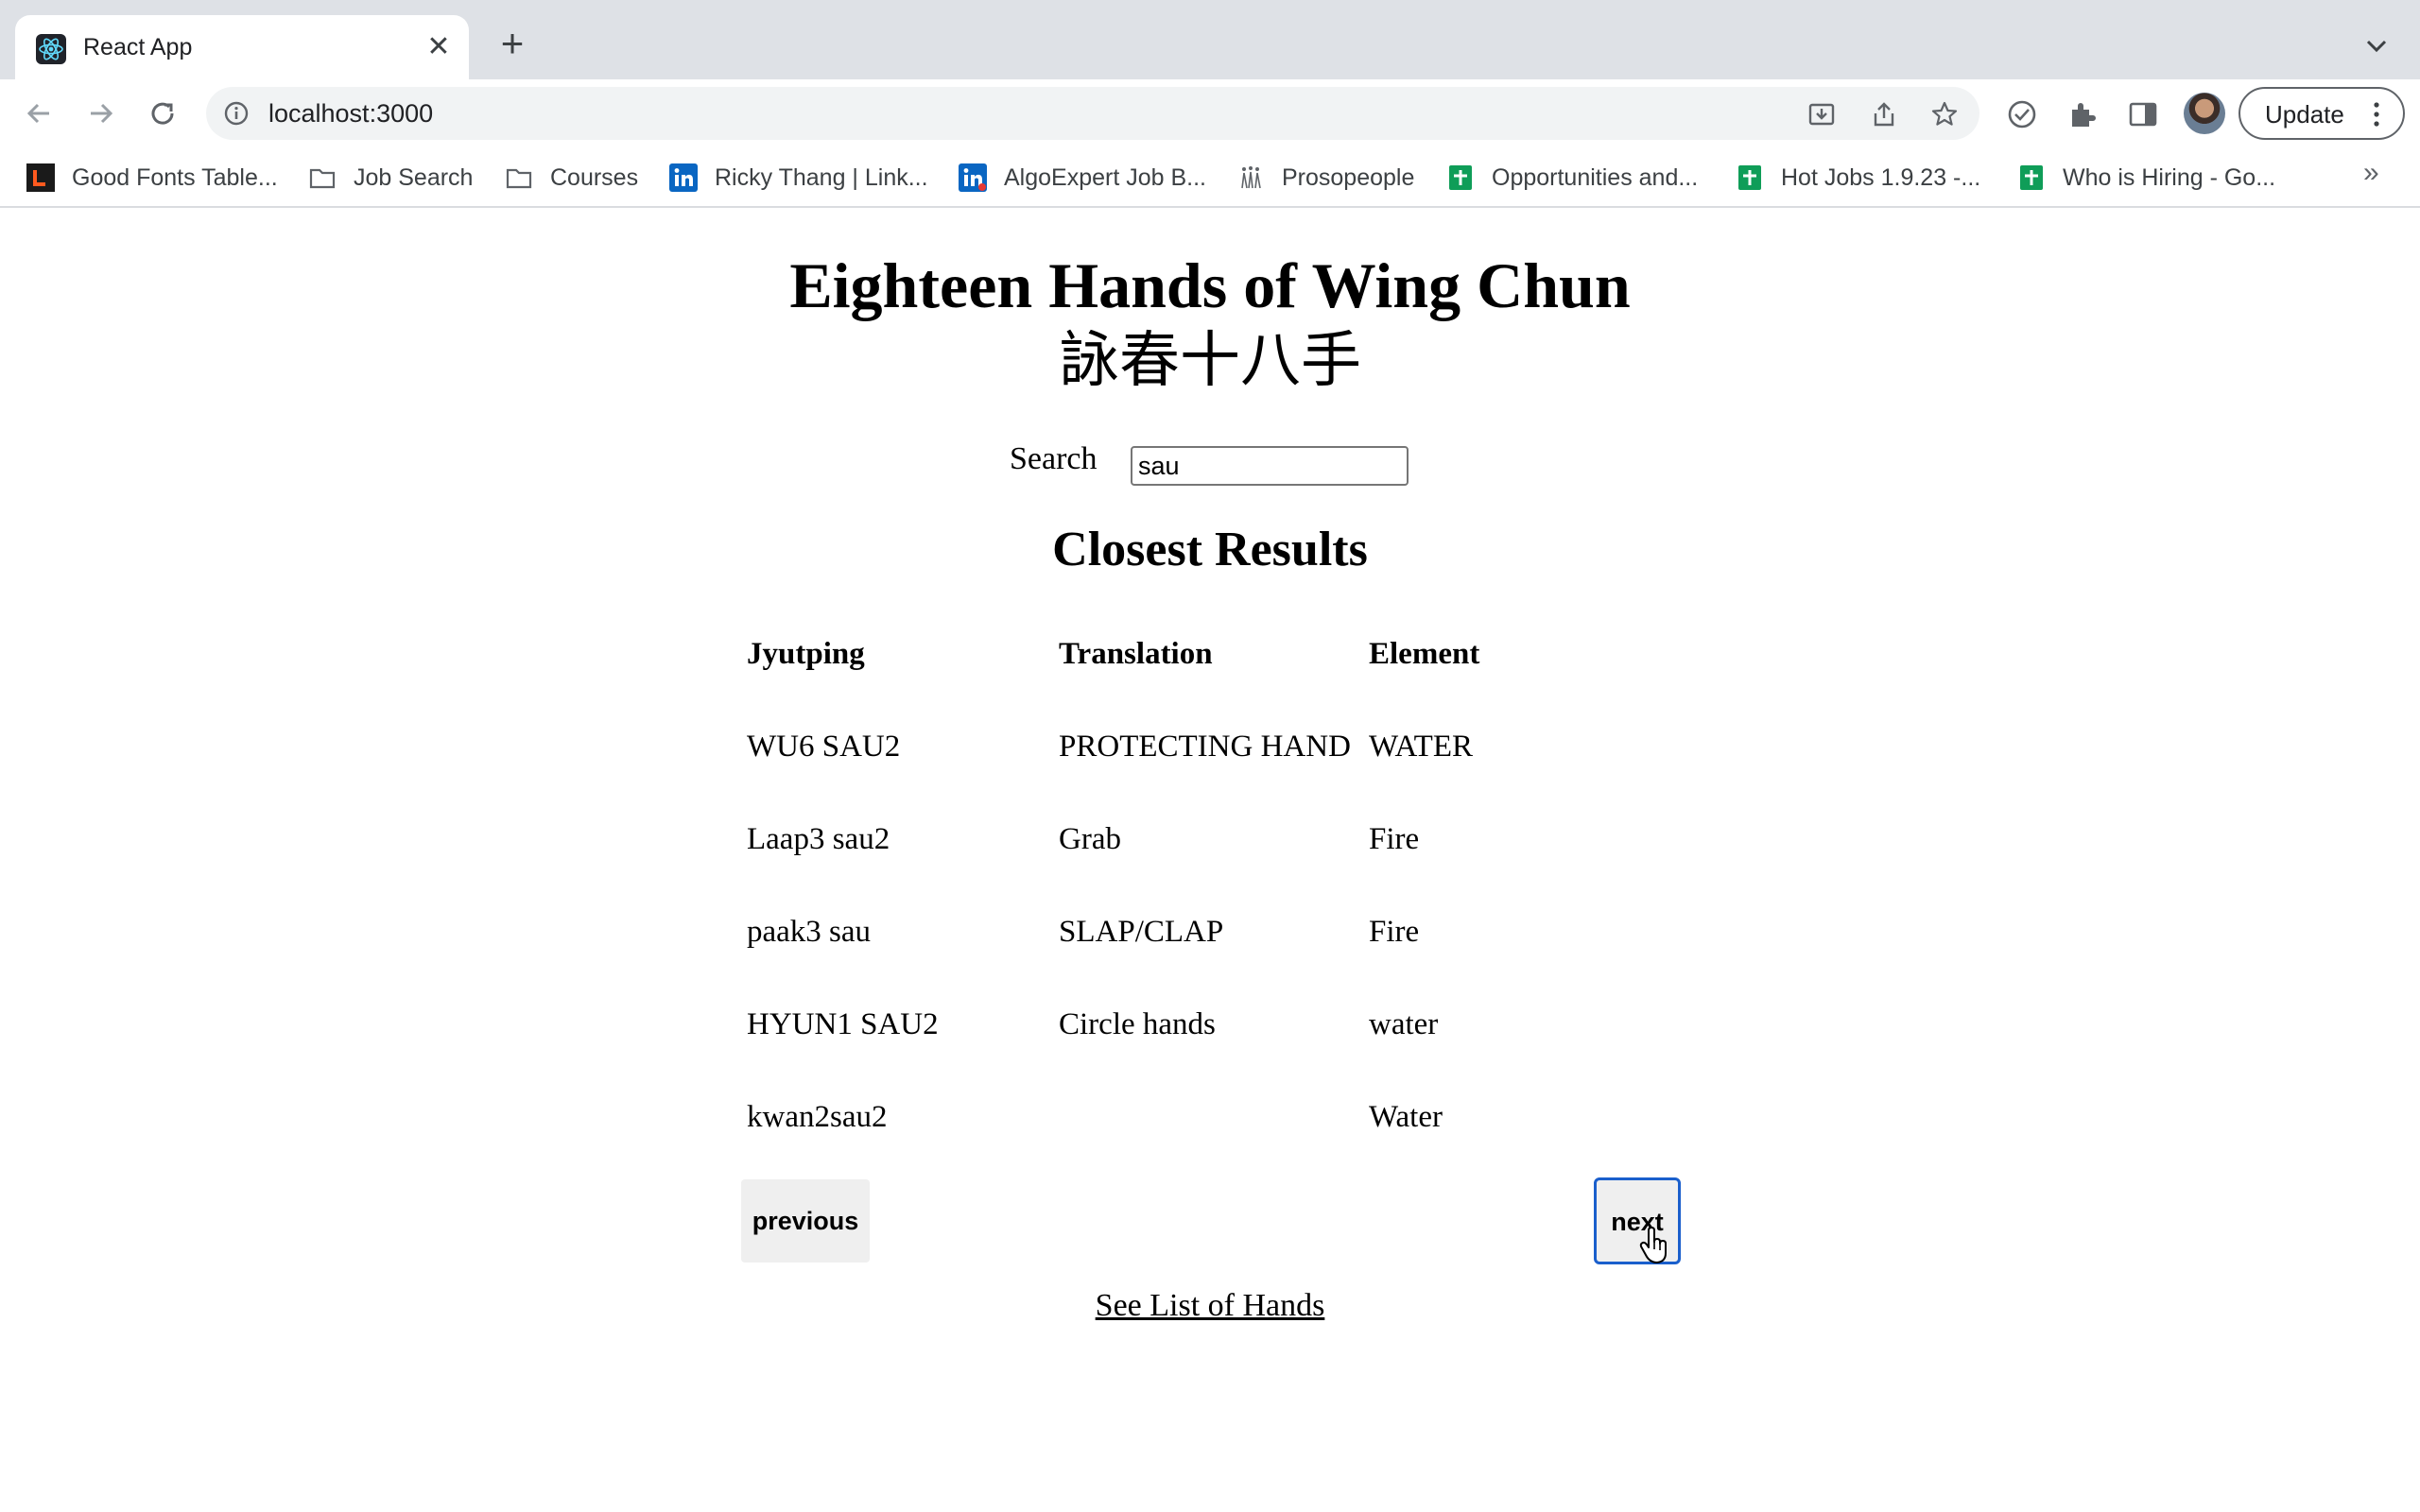 The height and width of the screenshot is (1512, 2420). I want to click on browser-tab: React App ✕, so click(242, 47).